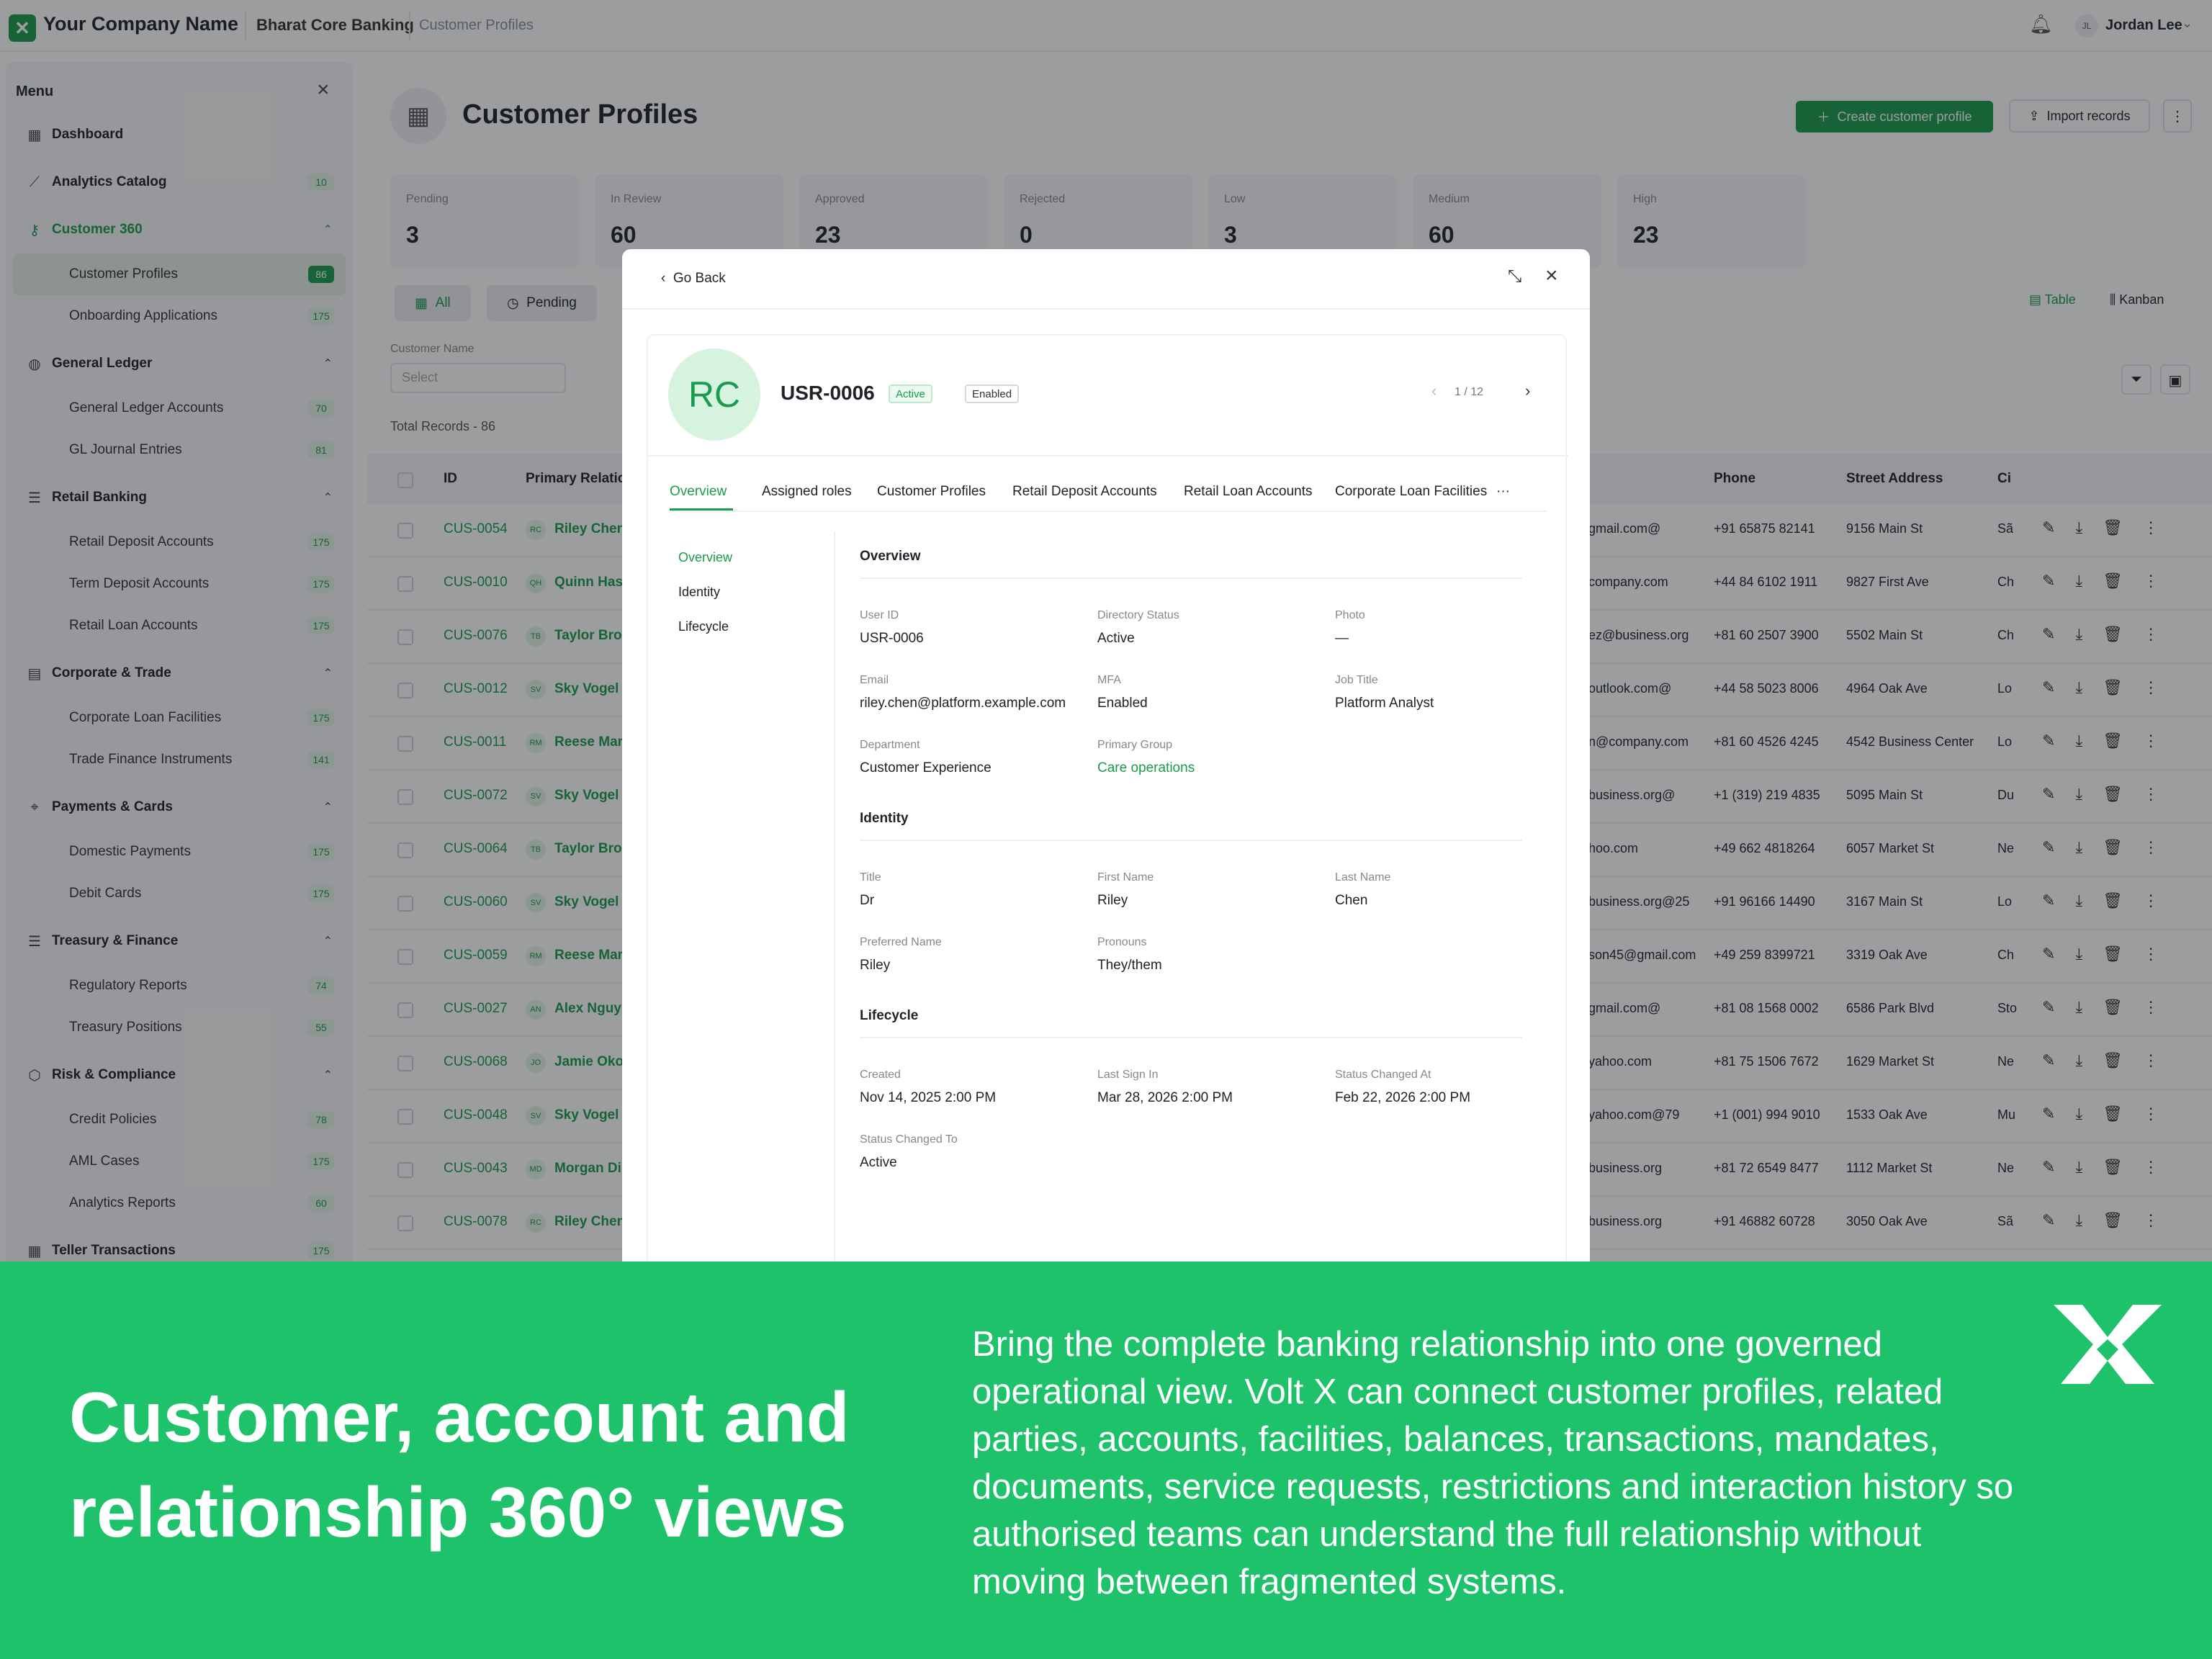 Image resolution: width=2212 pixels, height=1659 pixels. Describe the element at coordinates (931, 492) in the screenshot. I see `tab-customer-profiles: Customer Profiles` at that location.